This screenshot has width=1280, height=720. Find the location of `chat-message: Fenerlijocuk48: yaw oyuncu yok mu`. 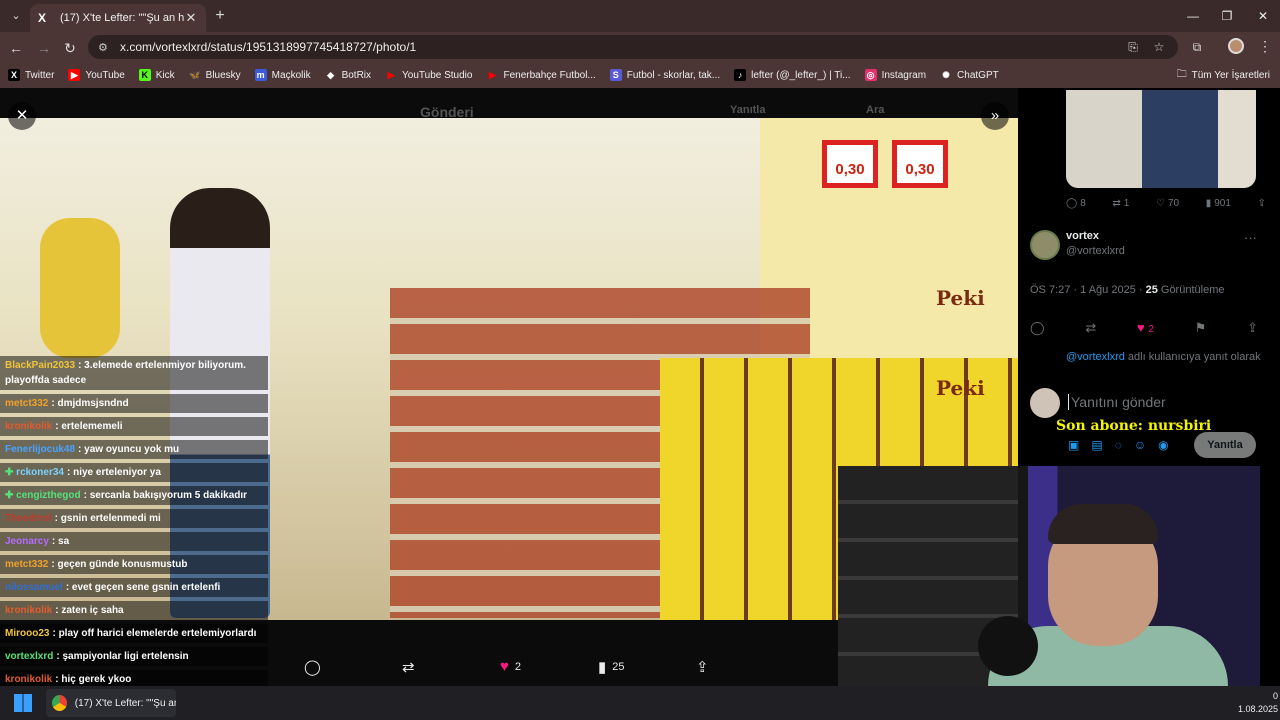

chat-message: Fenerlijocuk48: yaw oyuncu yok mu is located at coordinates (134, 449).